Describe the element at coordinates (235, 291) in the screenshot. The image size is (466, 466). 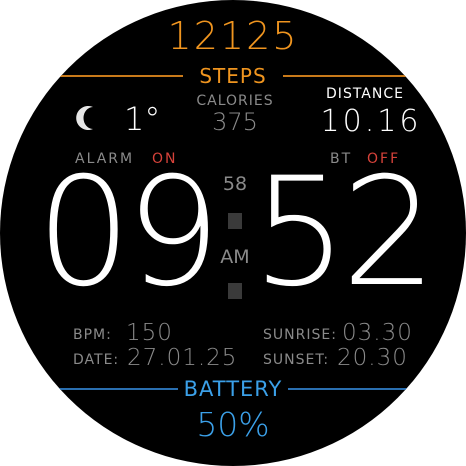
I see `time-separator-bottom` at that location.